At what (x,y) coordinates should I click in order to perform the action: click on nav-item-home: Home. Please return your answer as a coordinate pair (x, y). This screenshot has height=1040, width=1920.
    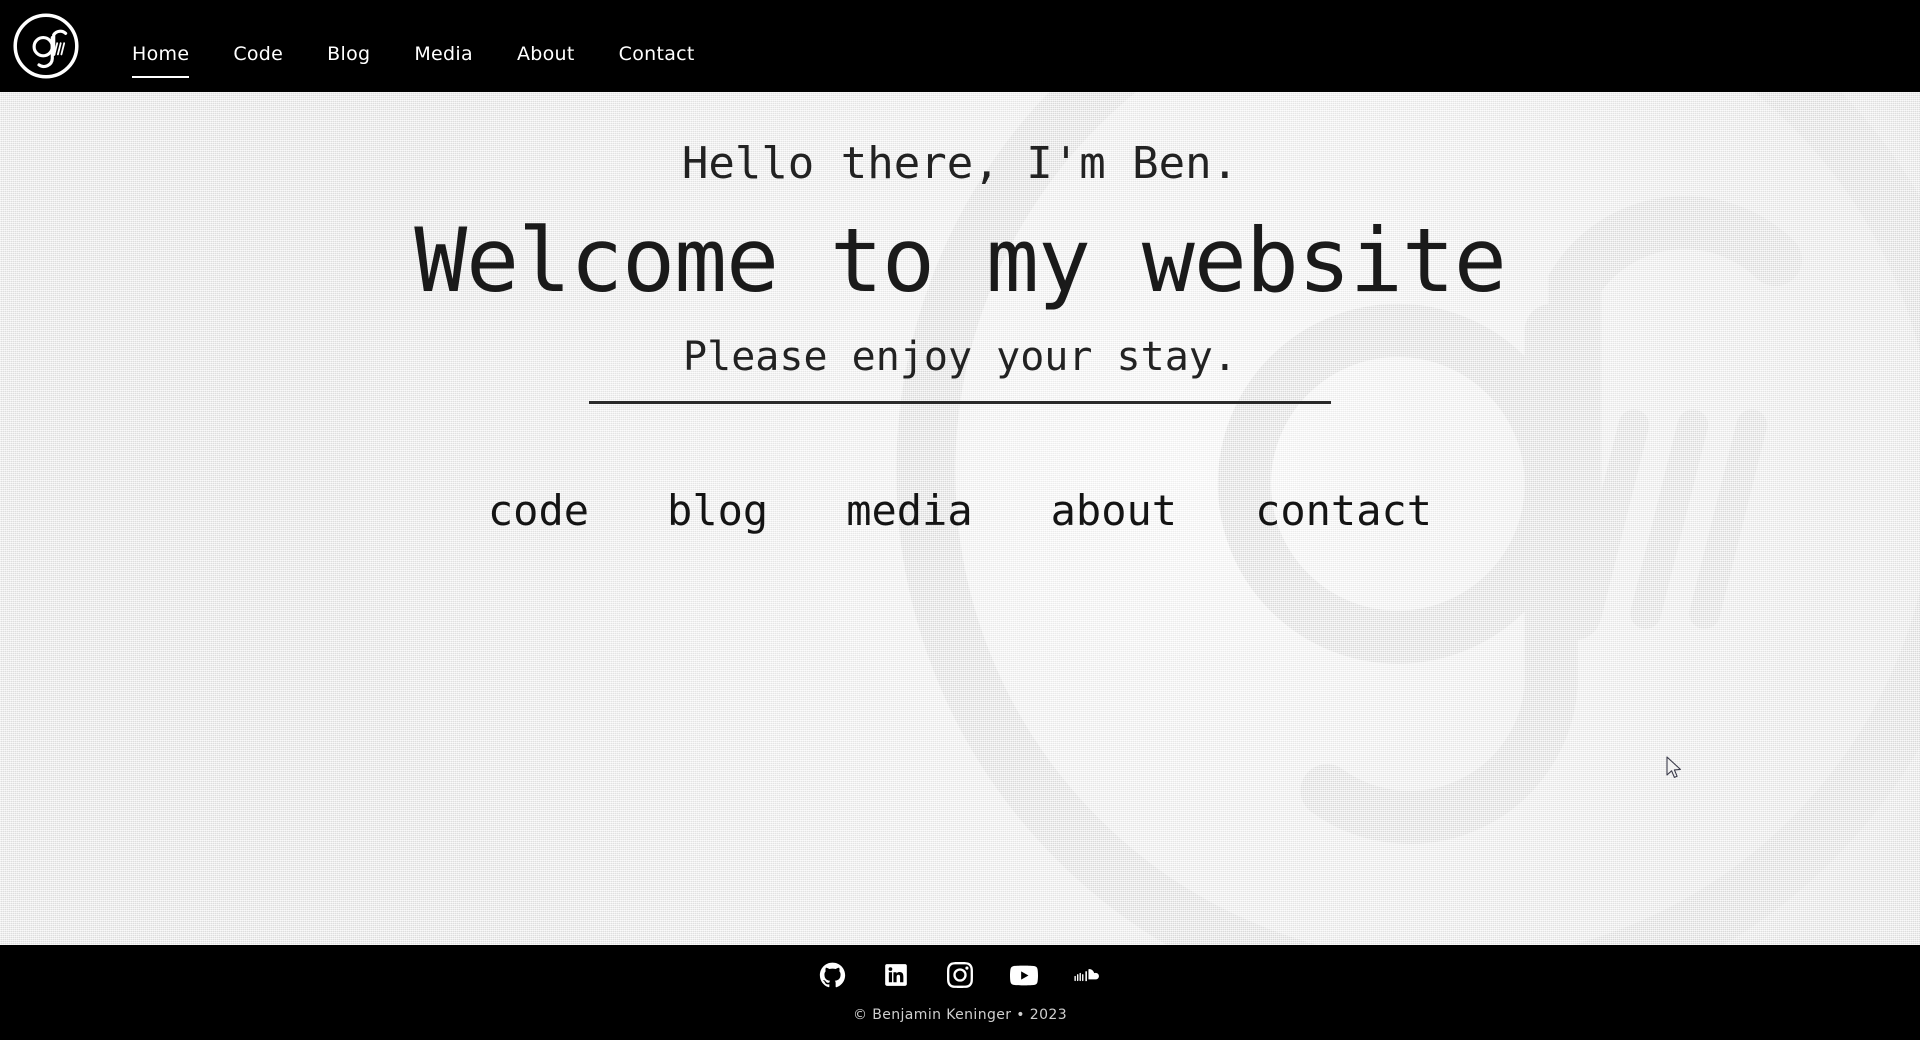
    Looking at the image, I should click on (160, 46).